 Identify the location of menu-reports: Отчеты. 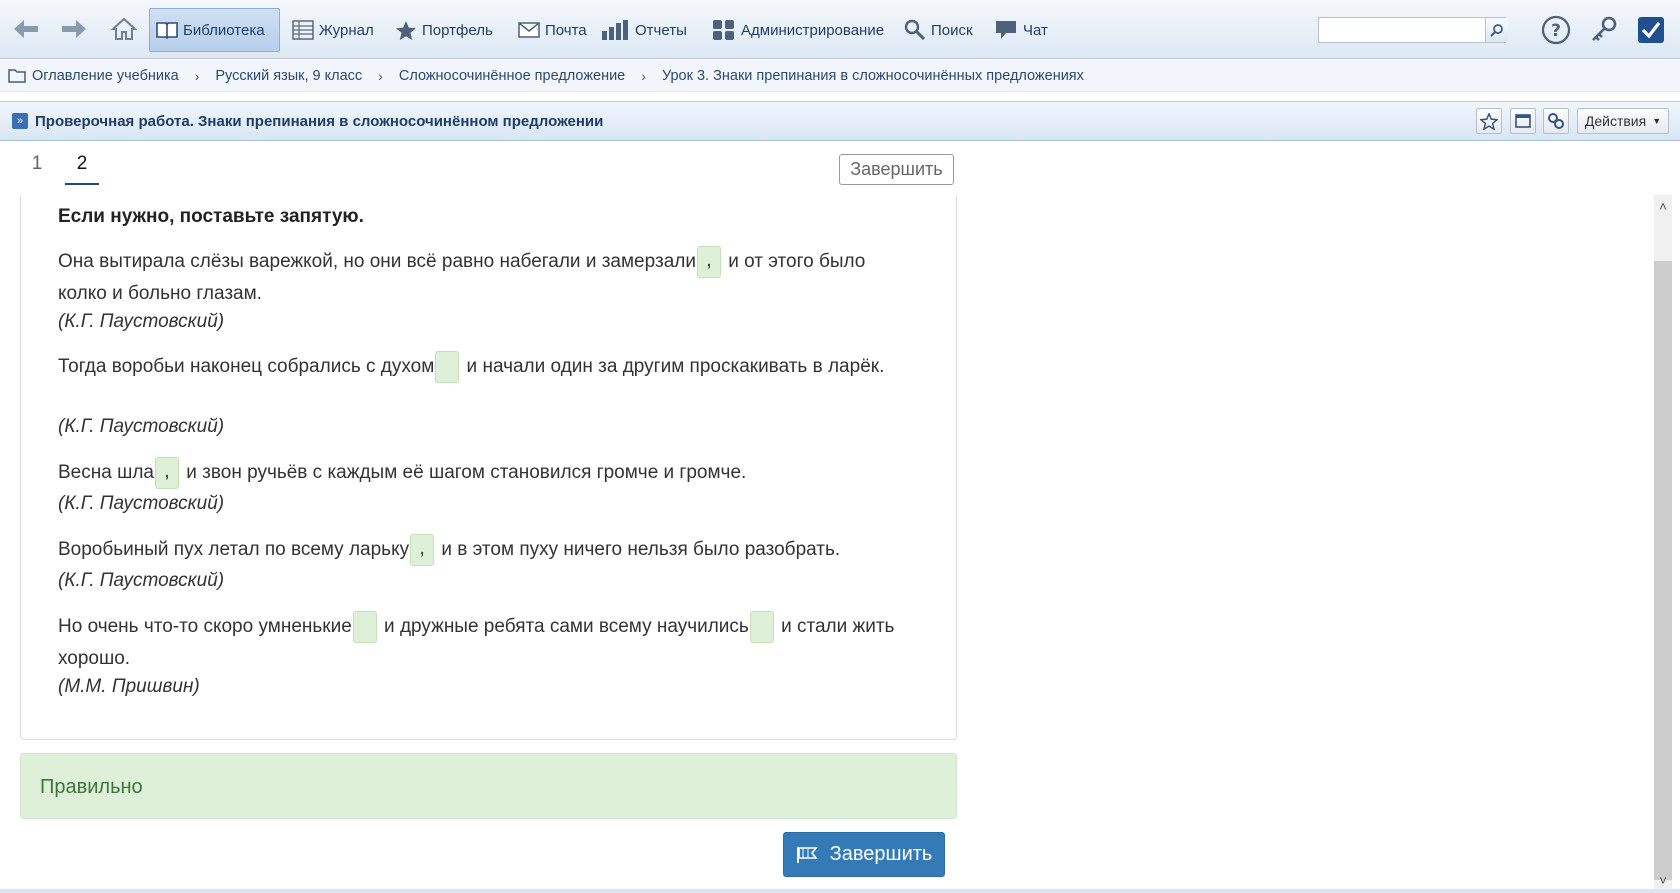
(643, 30).